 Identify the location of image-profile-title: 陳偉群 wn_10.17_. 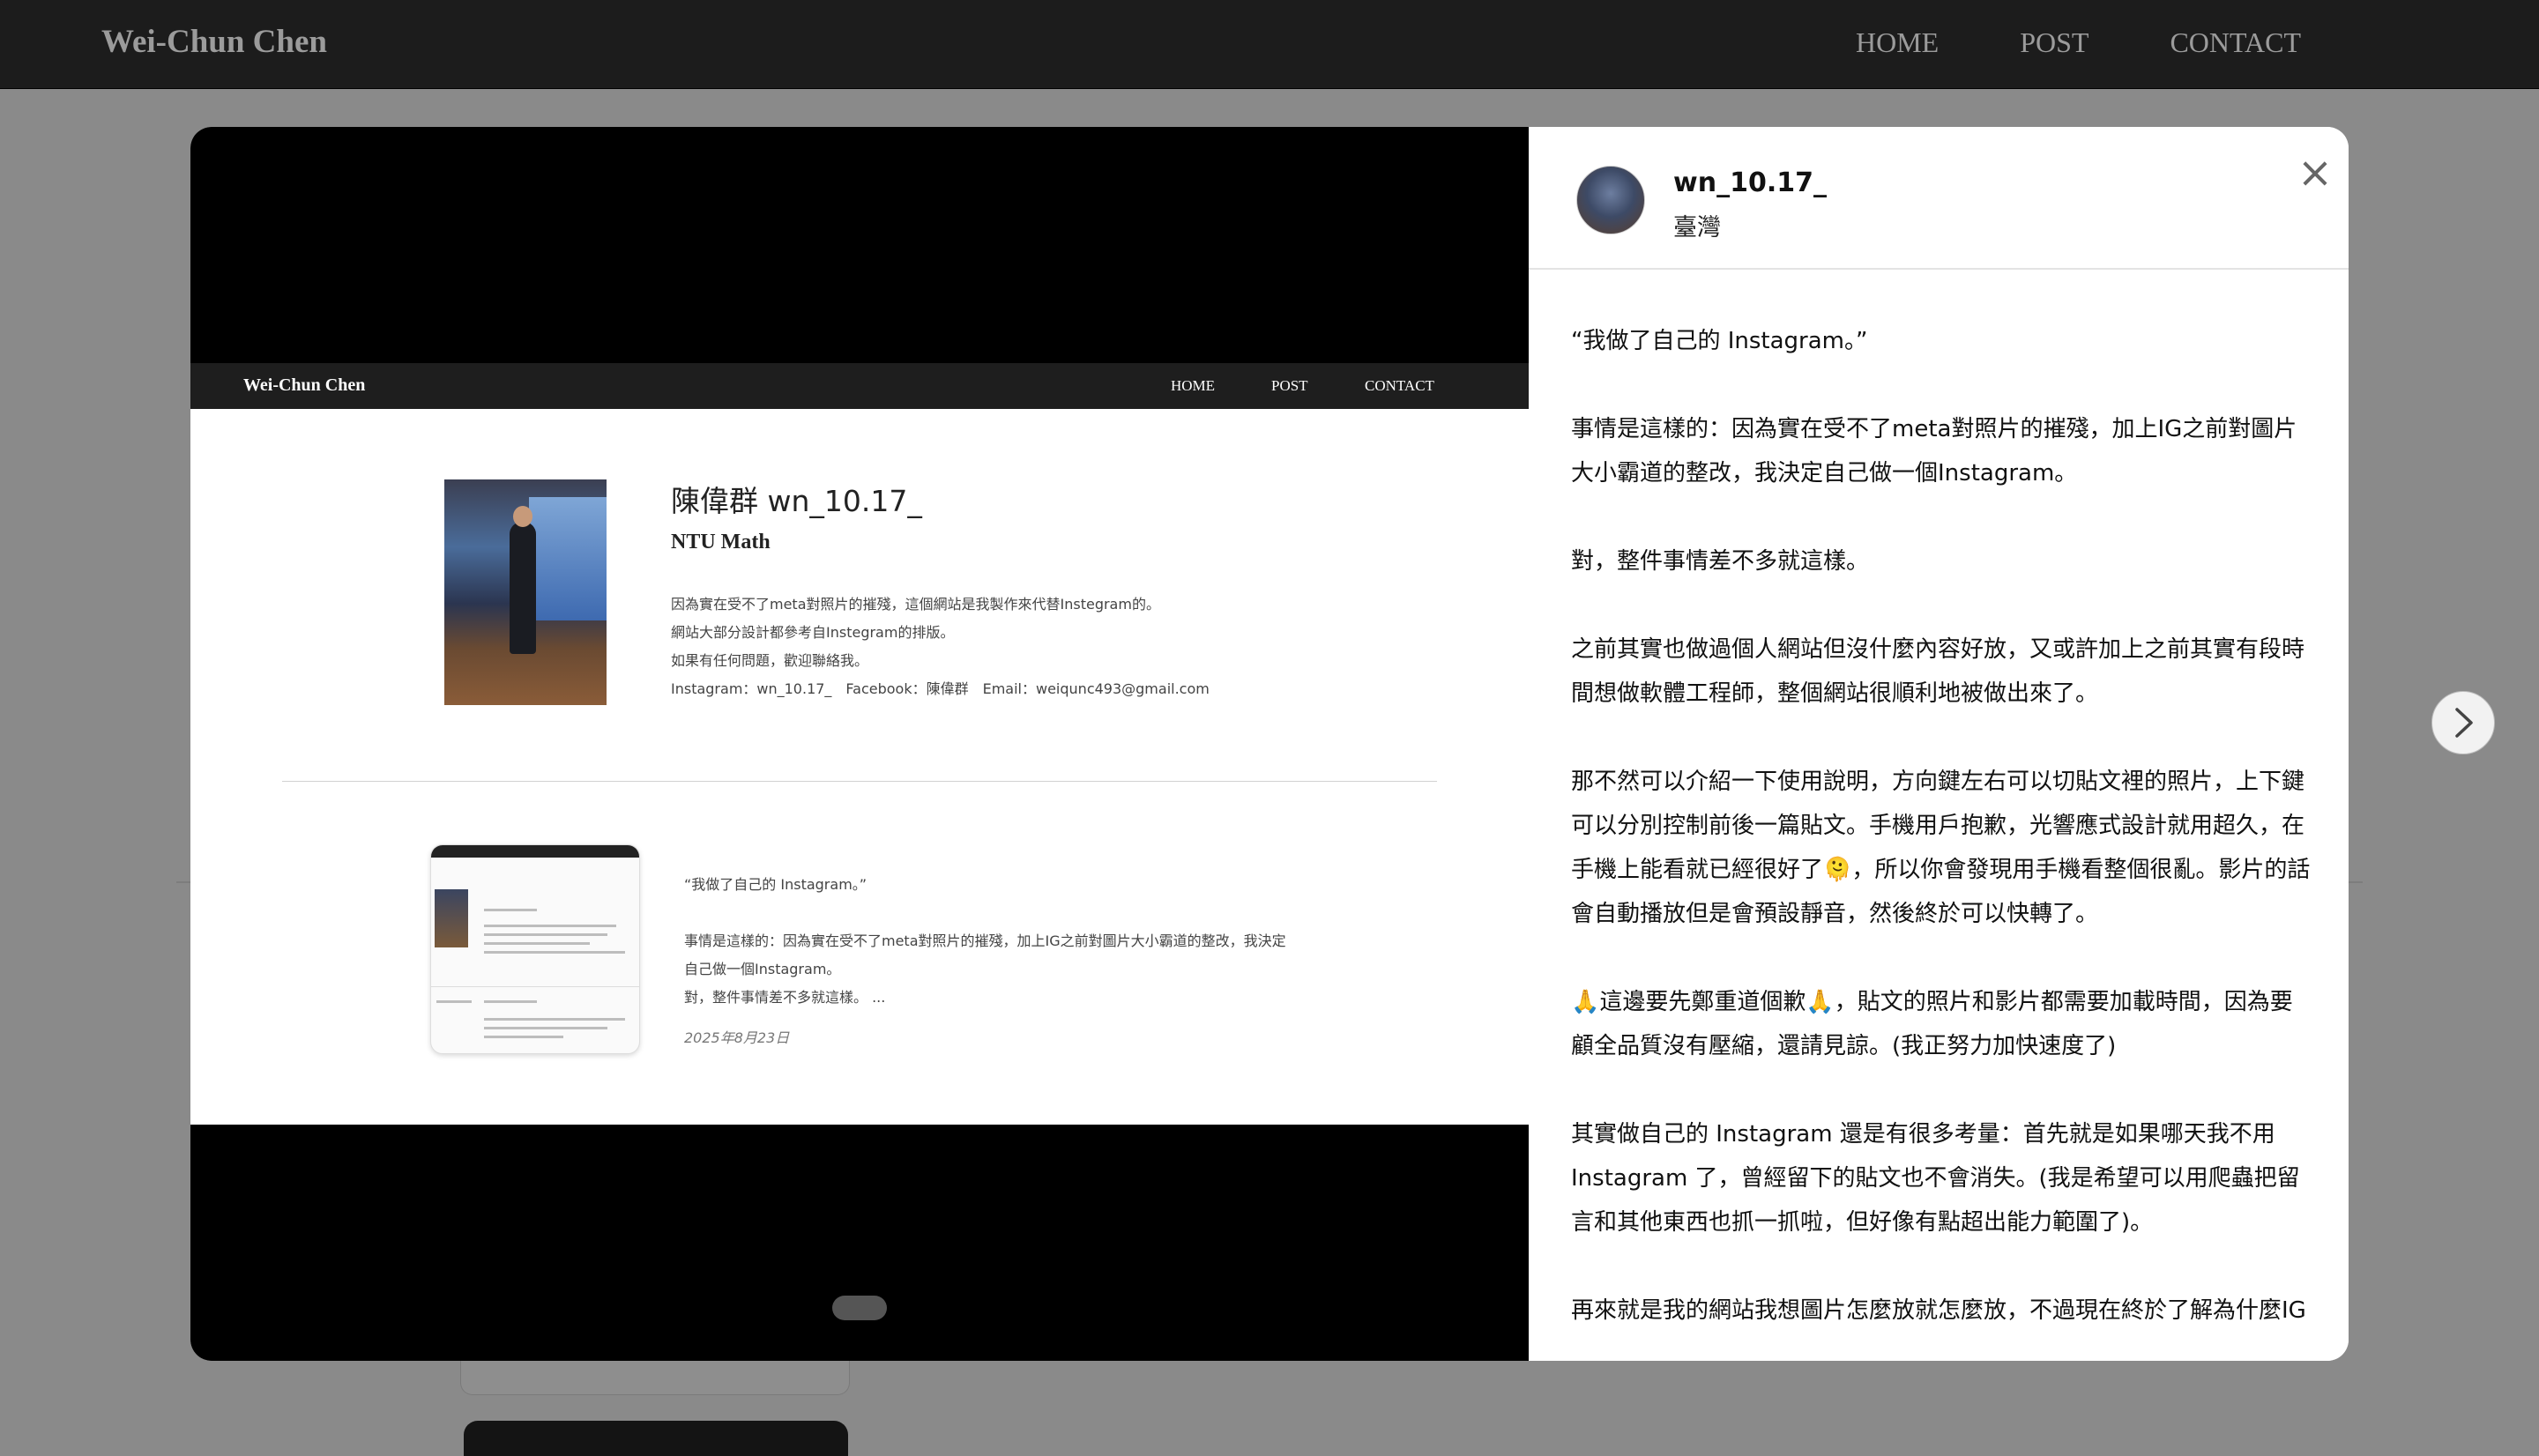
(796, 501).